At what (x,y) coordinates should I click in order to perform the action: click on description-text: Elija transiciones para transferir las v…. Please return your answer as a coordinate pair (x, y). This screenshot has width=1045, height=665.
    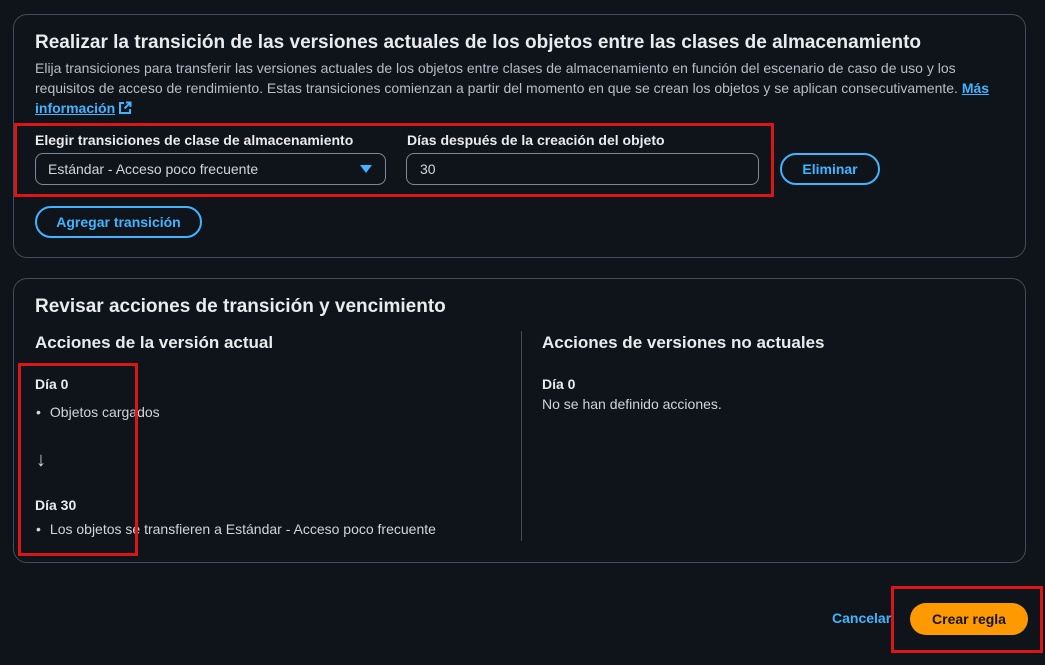
    Looking at the image, I should click on (496, 78).